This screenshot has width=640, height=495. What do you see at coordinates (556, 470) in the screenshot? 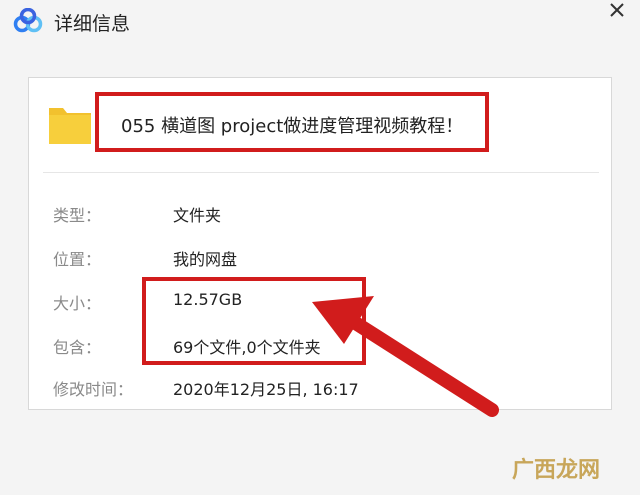
I see `watermark-text: 广西龙网` at bounding box center [556, 470].